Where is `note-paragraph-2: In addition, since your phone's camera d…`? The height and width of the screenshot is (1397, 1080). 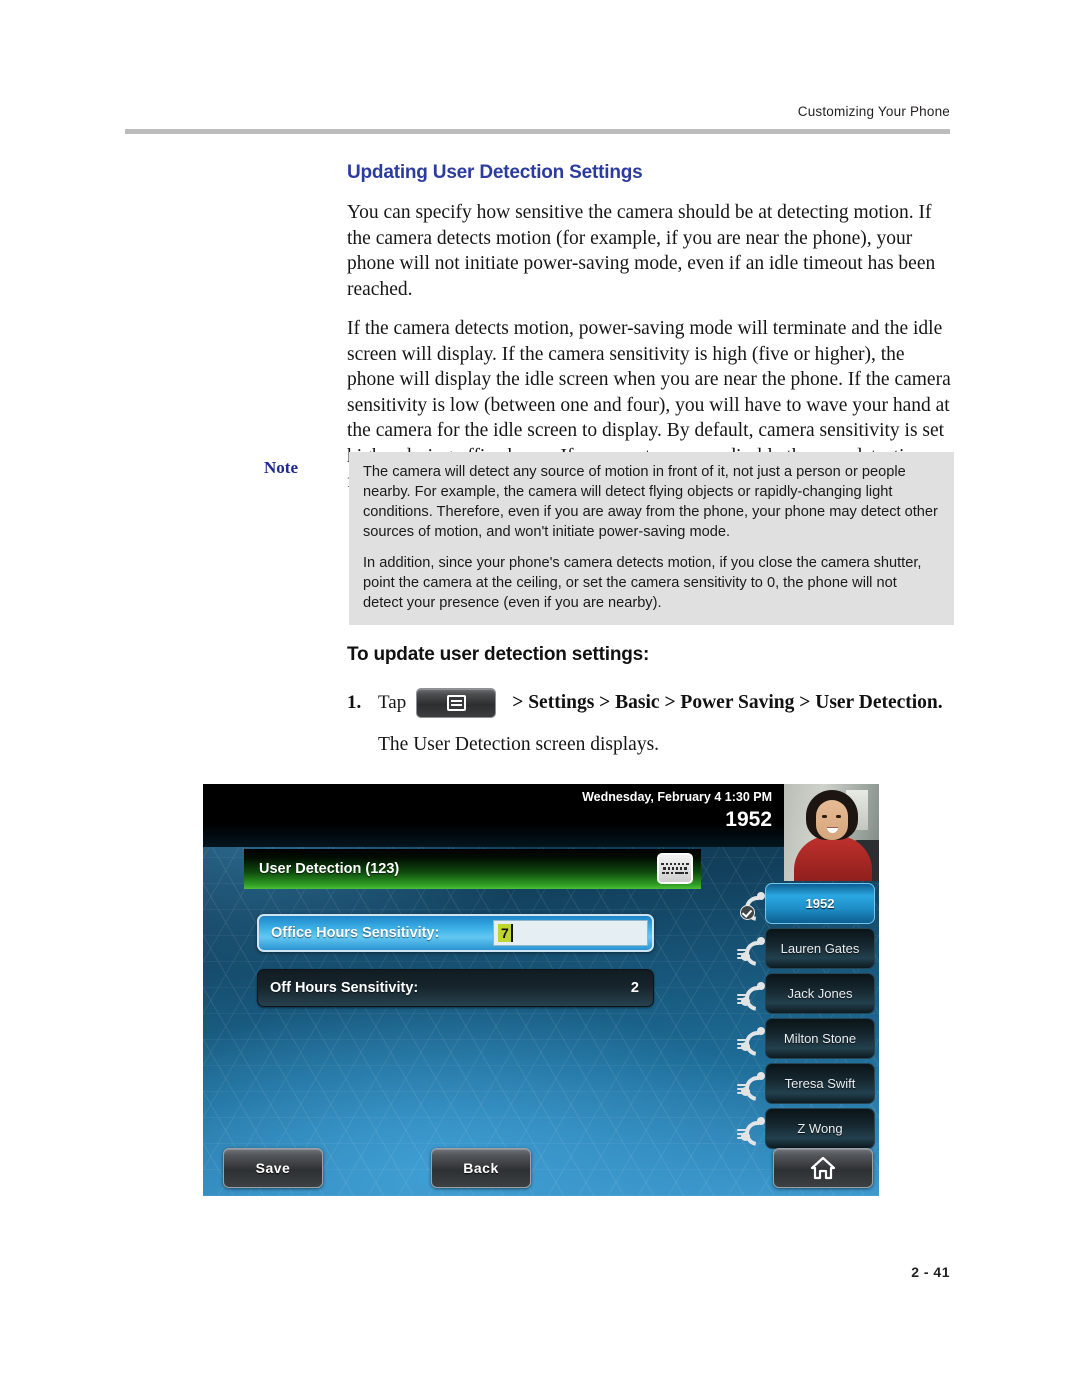 note-paragraph-2: In addition, since your phone's camera d… is located at coordinates (642, 583).